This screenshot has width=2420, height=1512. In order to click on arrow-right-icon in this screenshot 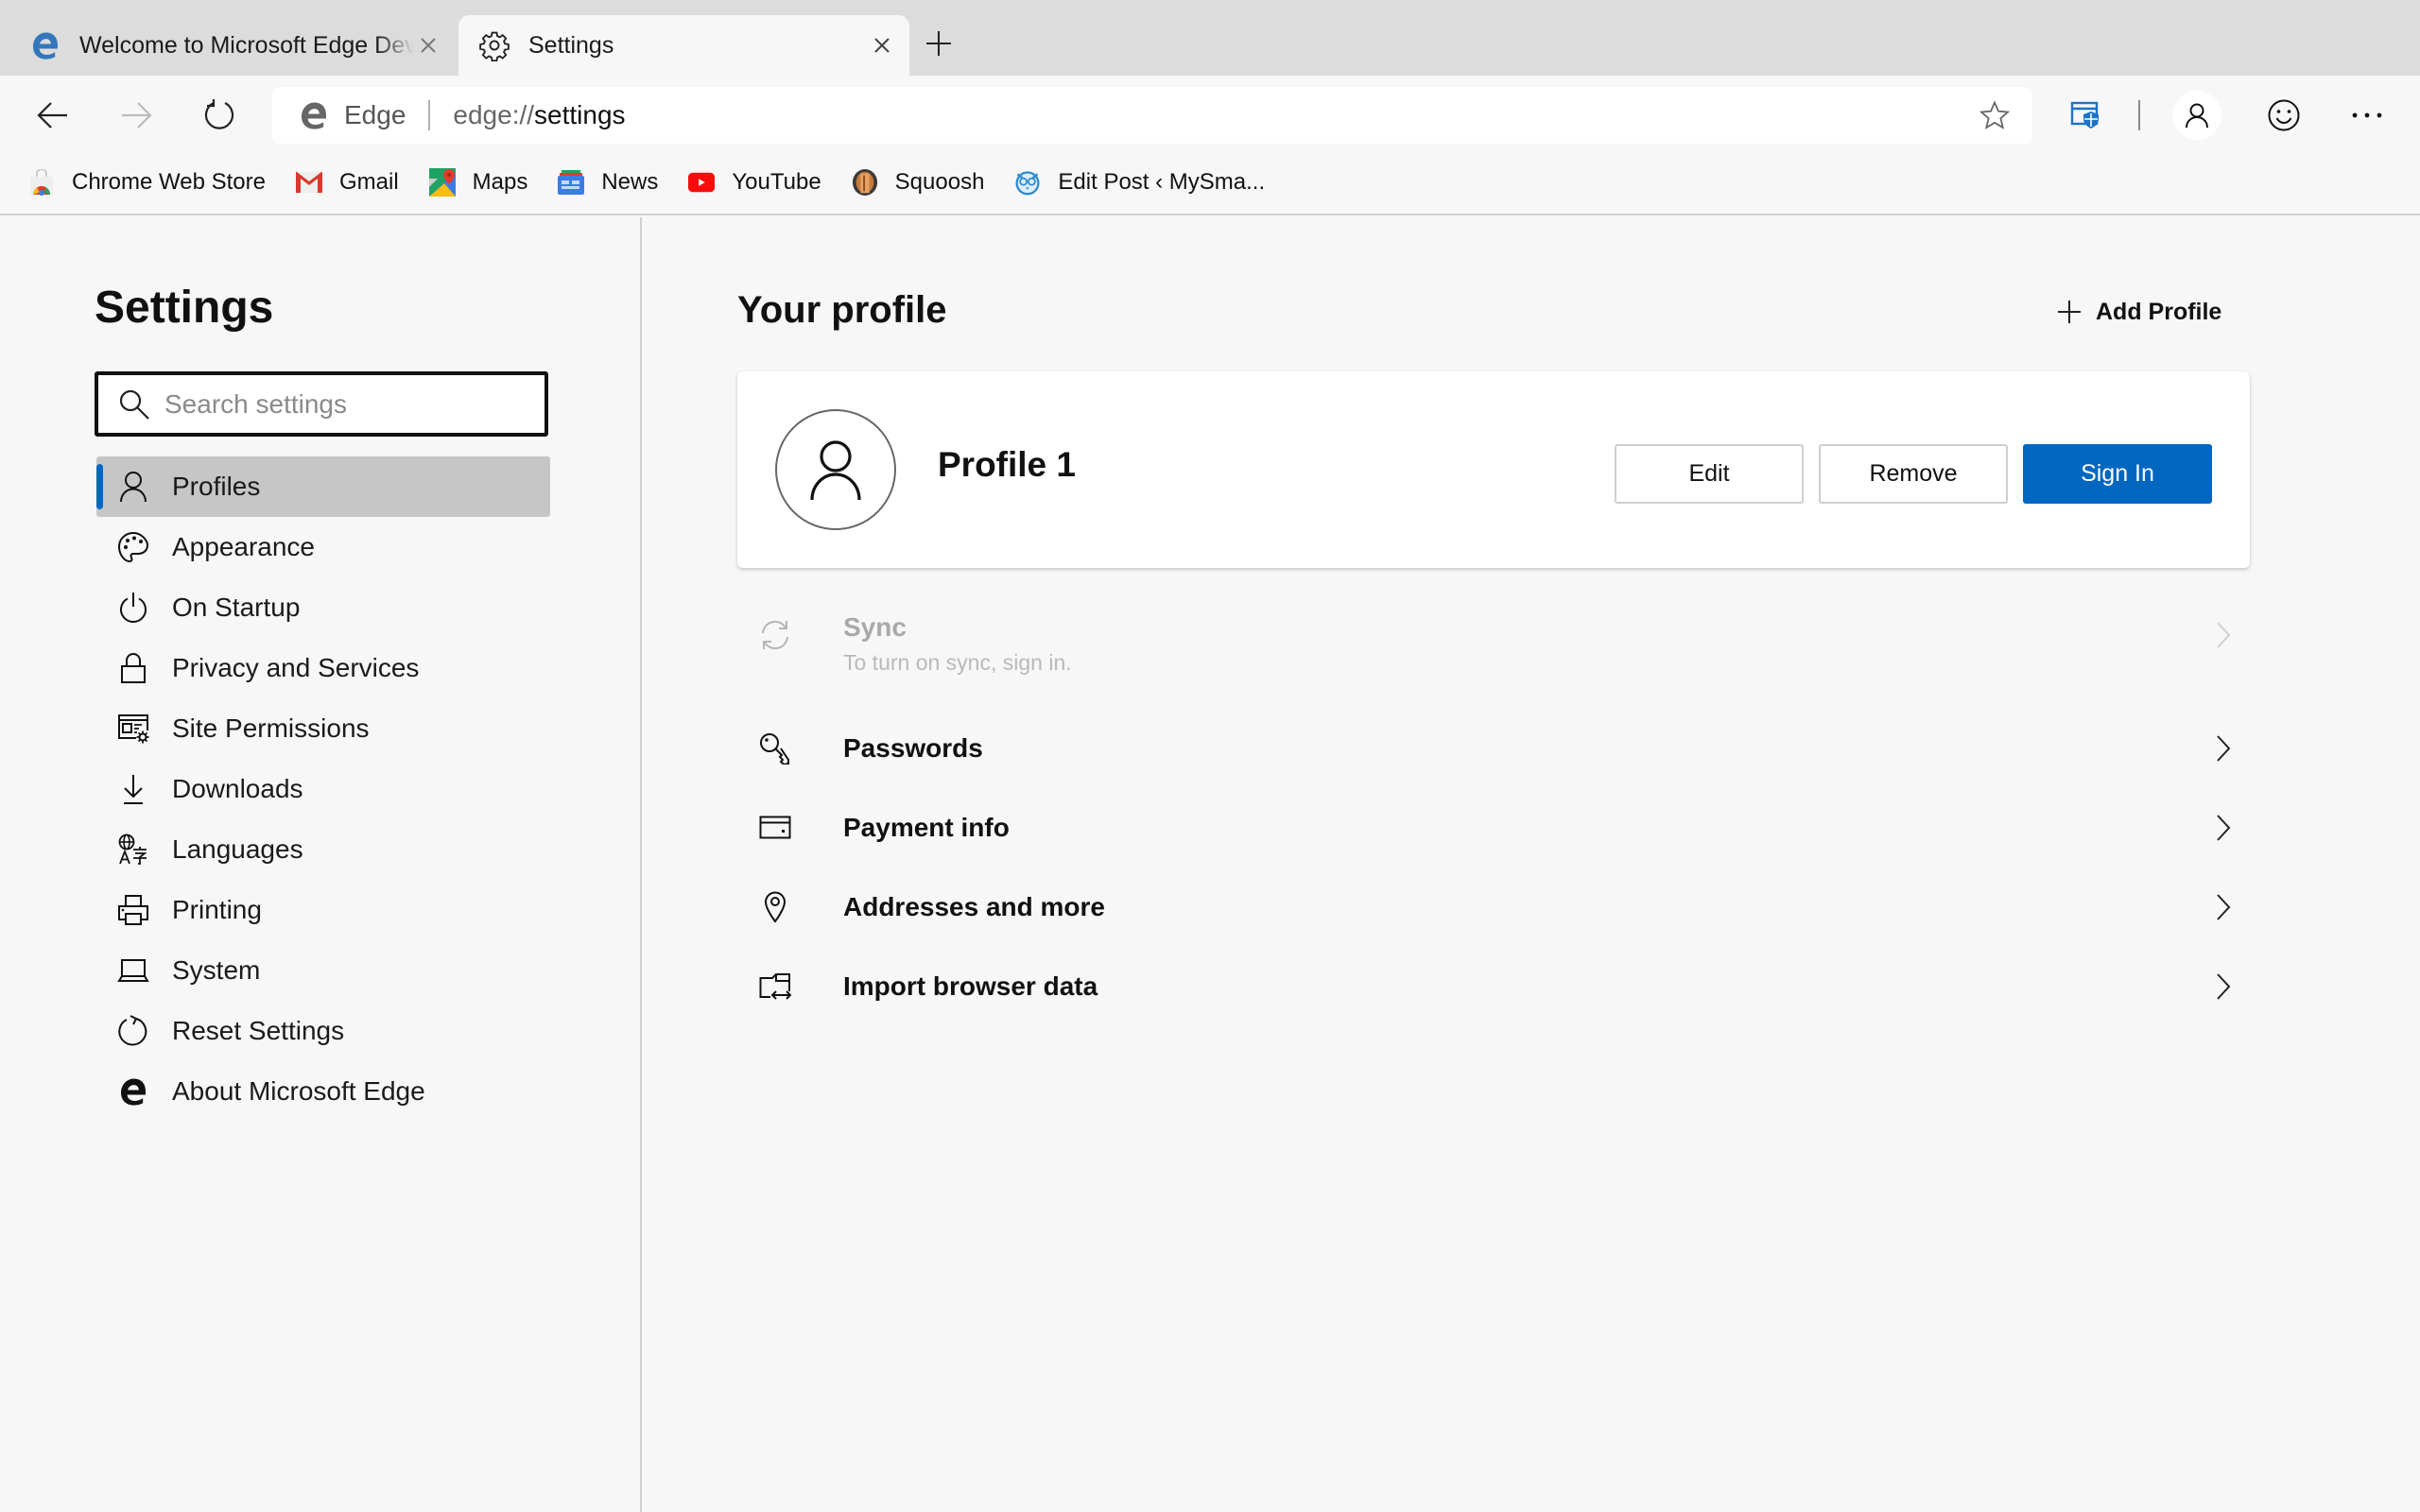, I will do `click(137, 115)`.